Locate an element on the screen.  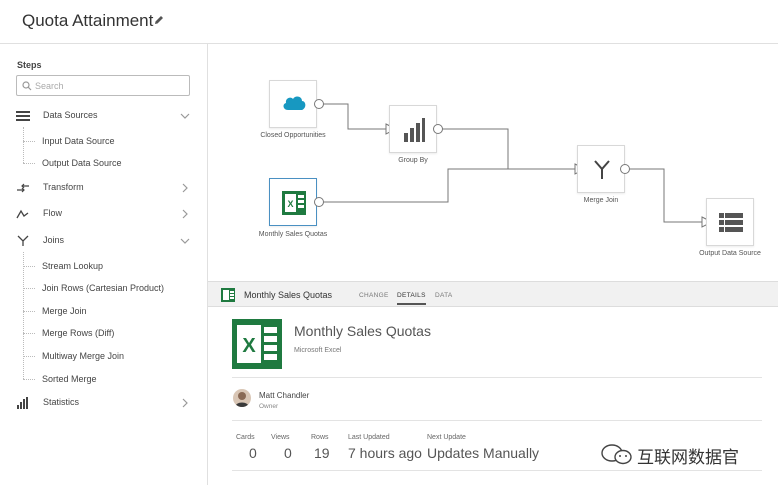
stat-value-rows: 19 is located at coordinates (322, 453).